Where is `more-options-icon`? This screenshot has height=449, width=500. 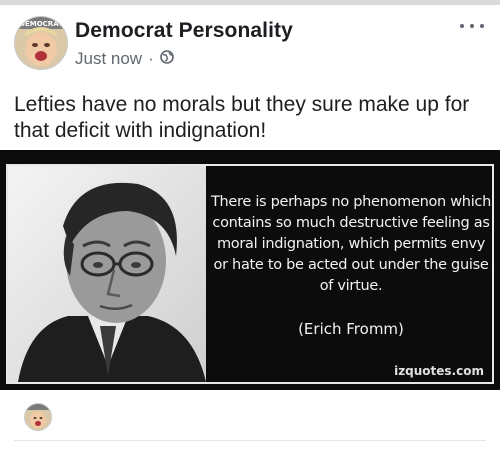
more-options-icon is located at coordinates (472, 26).